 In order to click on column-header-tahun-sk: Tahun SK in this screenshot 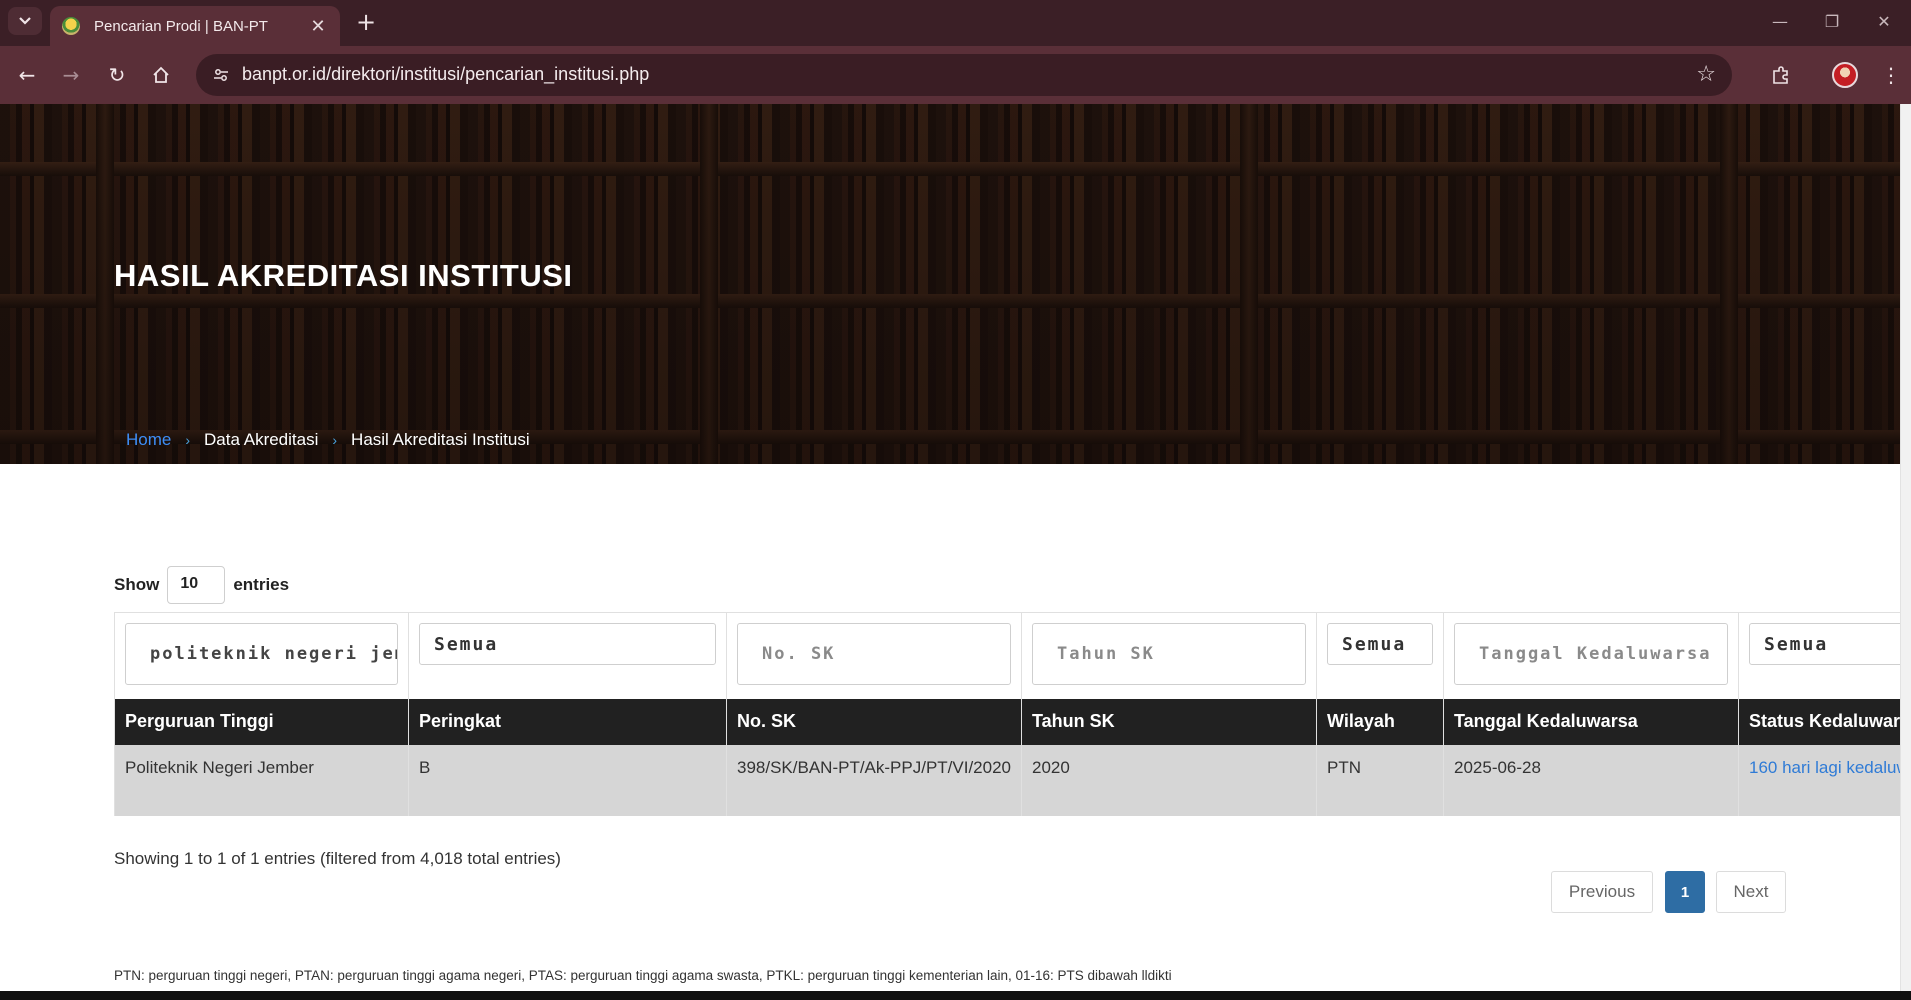, I will do `click(1169, 721)`.